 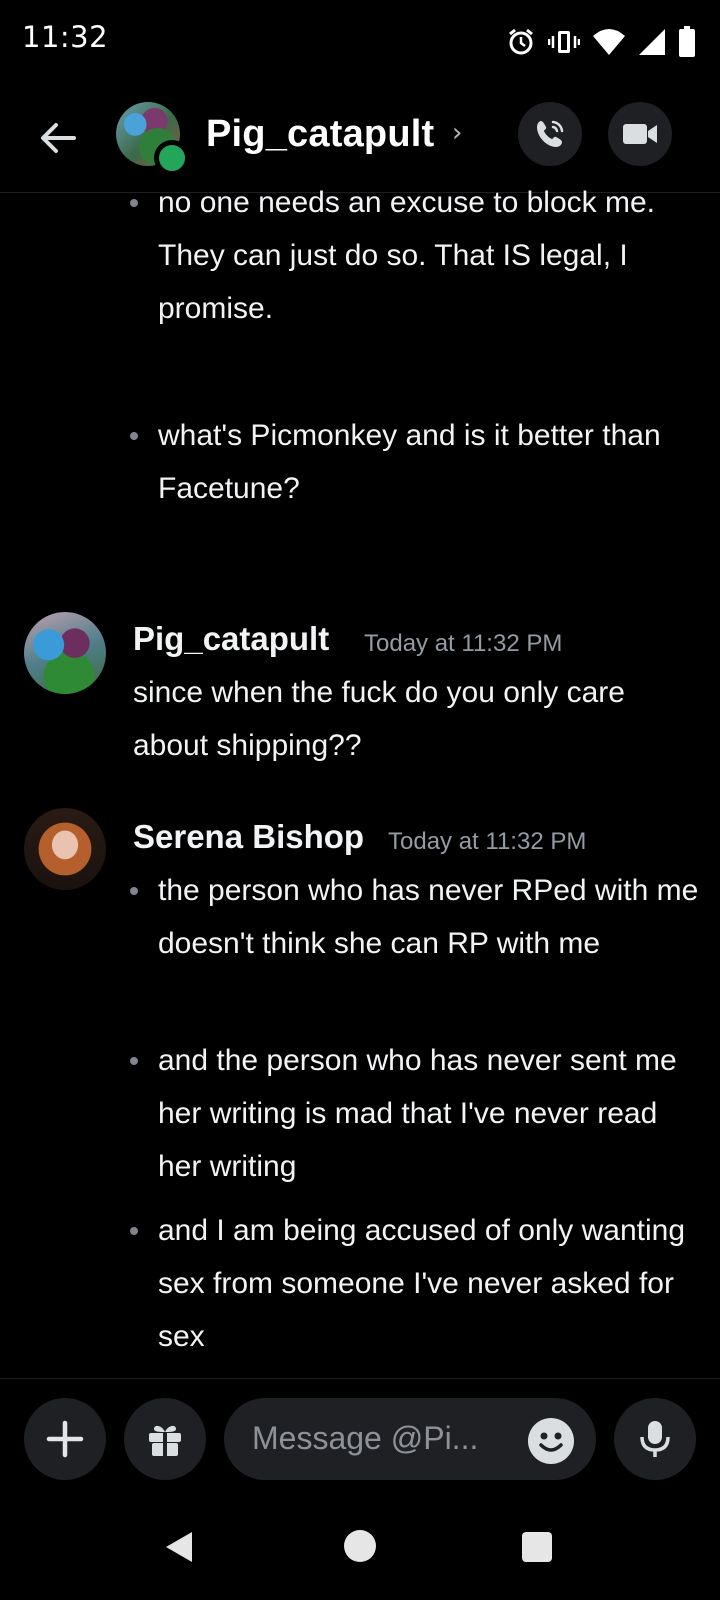 I want to click on arrow-left-icon, so click(x=58, y=138).